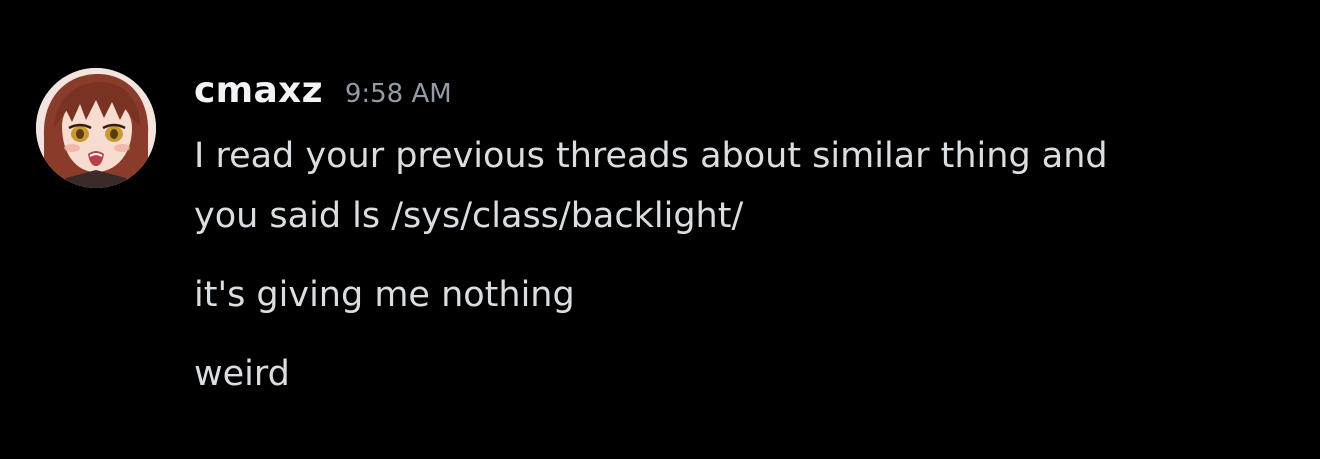 The width and height of the screenshot is (1320, 459). Describe the element at coordinates (384, 295) in the screenshot. I see `message-line: it's giving me nothing` at that location.